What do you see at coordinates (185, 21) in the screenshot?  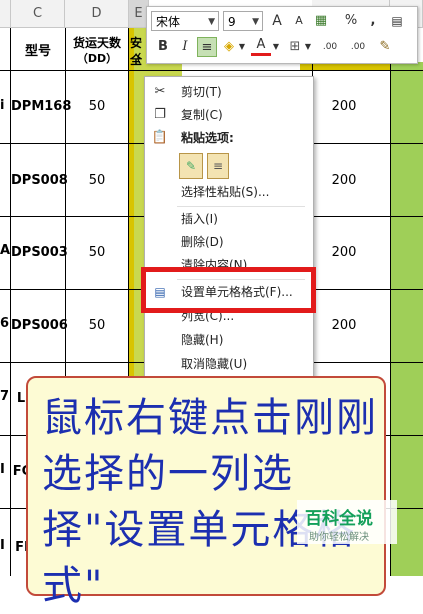 I see `font-name-select: 宋体 ▼` at bounding box center [185, 21].